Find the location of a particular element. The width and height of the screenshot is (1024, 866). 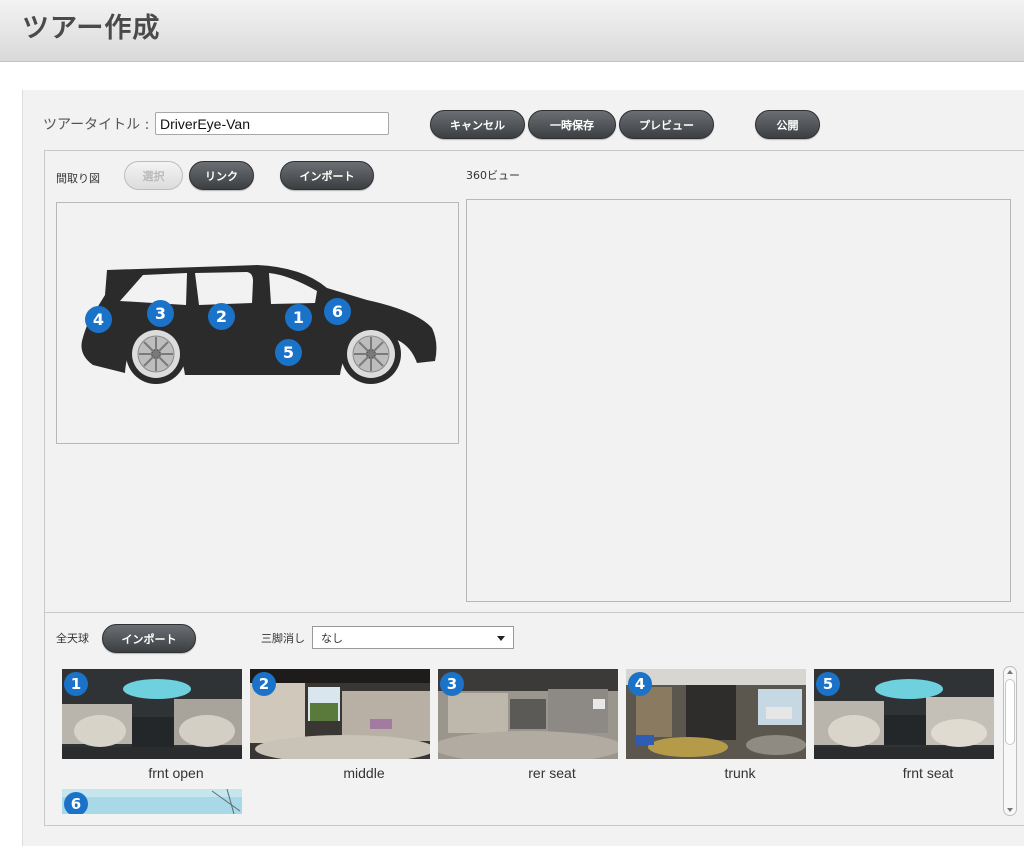

tripod-removal-label: 三脚消し is located at coordinates (283, 638).